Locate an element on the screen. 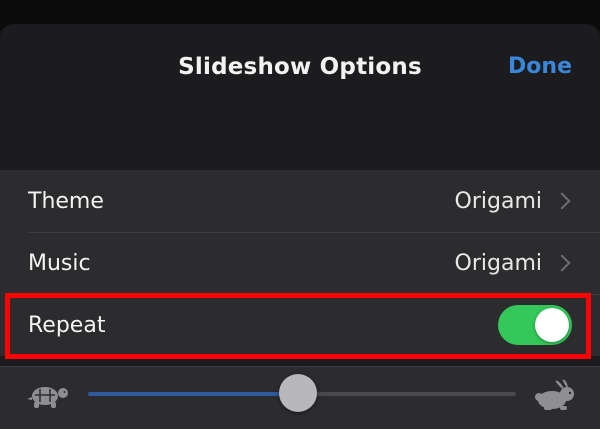 Image resolution: width=600 pixels, height=429 pixels. repeat-toggle is located at coordinates (535, 325).